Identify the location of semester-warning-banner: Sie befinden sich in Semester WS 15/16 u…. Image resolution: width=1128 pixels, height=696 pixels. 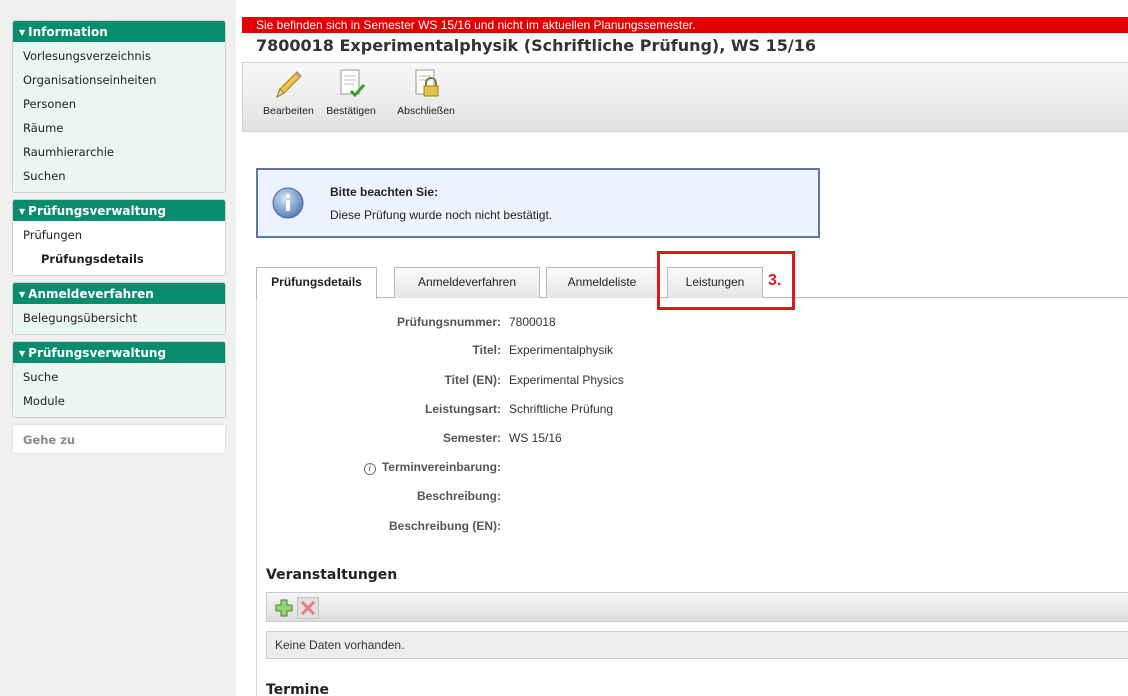
(685, 25).